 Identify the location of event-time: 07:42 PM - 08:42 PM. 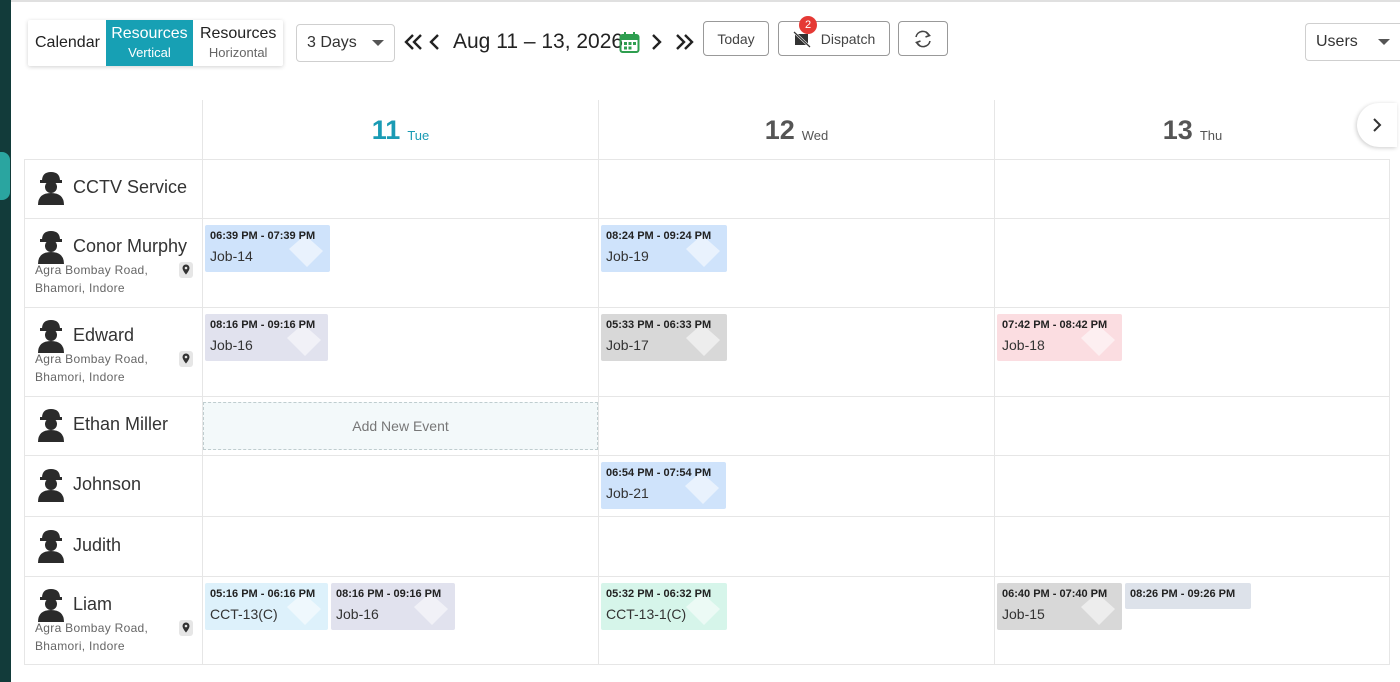
(1055, 325).